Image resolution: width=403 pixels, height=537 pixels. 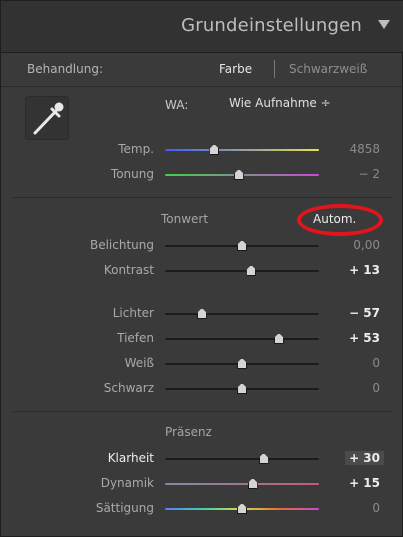 I want to click on slider-label: Weiß, so click(x=139, y=363).